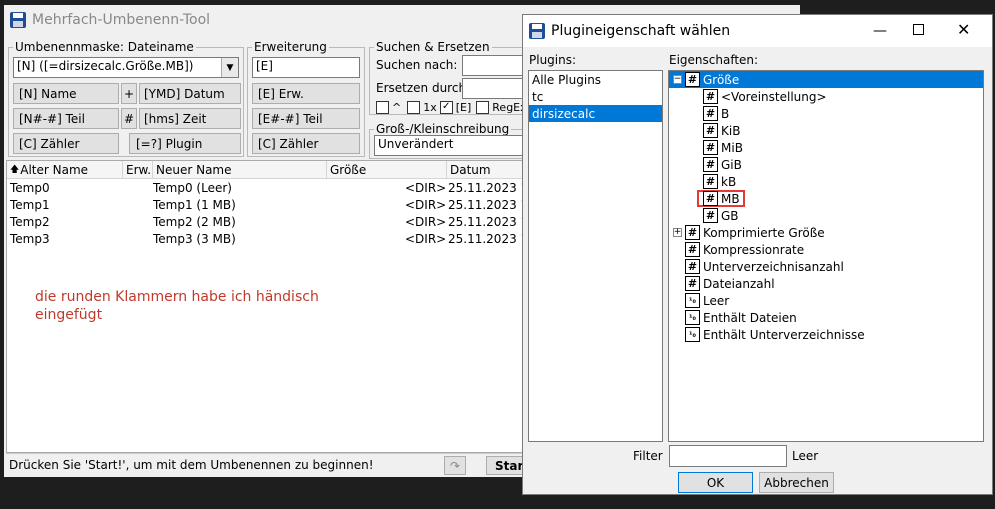 The width and height of the screenshot is (995, 509). What do you see at coordinates (121, 20) in the screenshot?
I see `main-title: Mehrfach-Umbenenn-Tool` at bounding box center [121, 20].